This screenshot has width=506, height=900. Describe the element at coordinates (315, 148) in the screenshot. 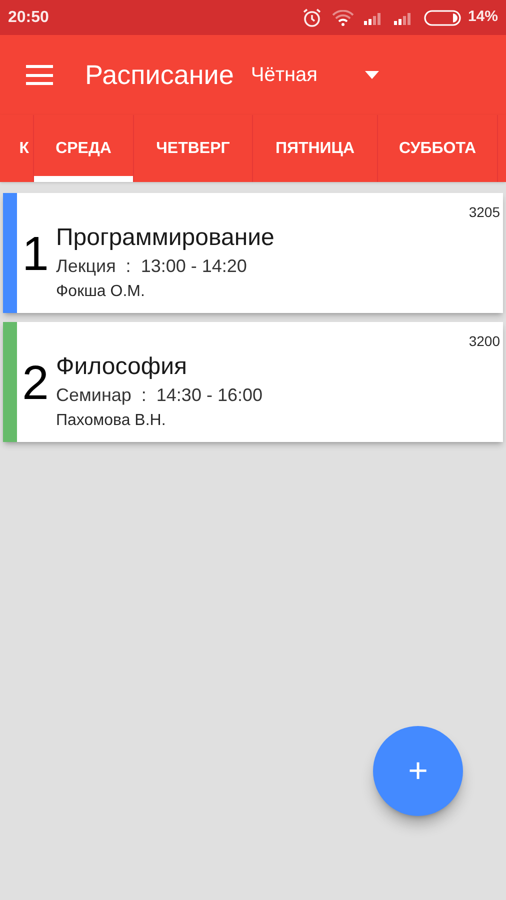

I see `day-tab: ПЯТНИЦА` at that location.